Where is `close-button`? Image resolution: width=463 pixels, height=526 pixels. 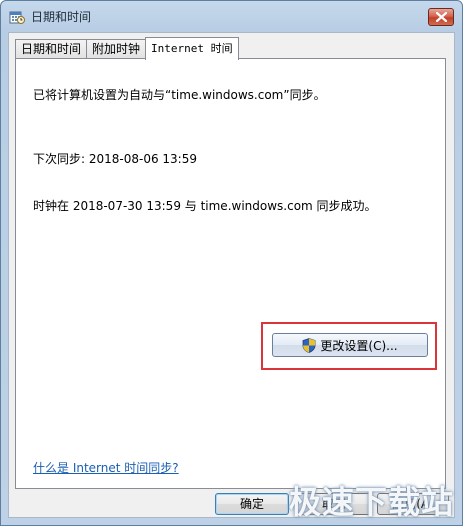 close-button is located at coordinates (441, 17).